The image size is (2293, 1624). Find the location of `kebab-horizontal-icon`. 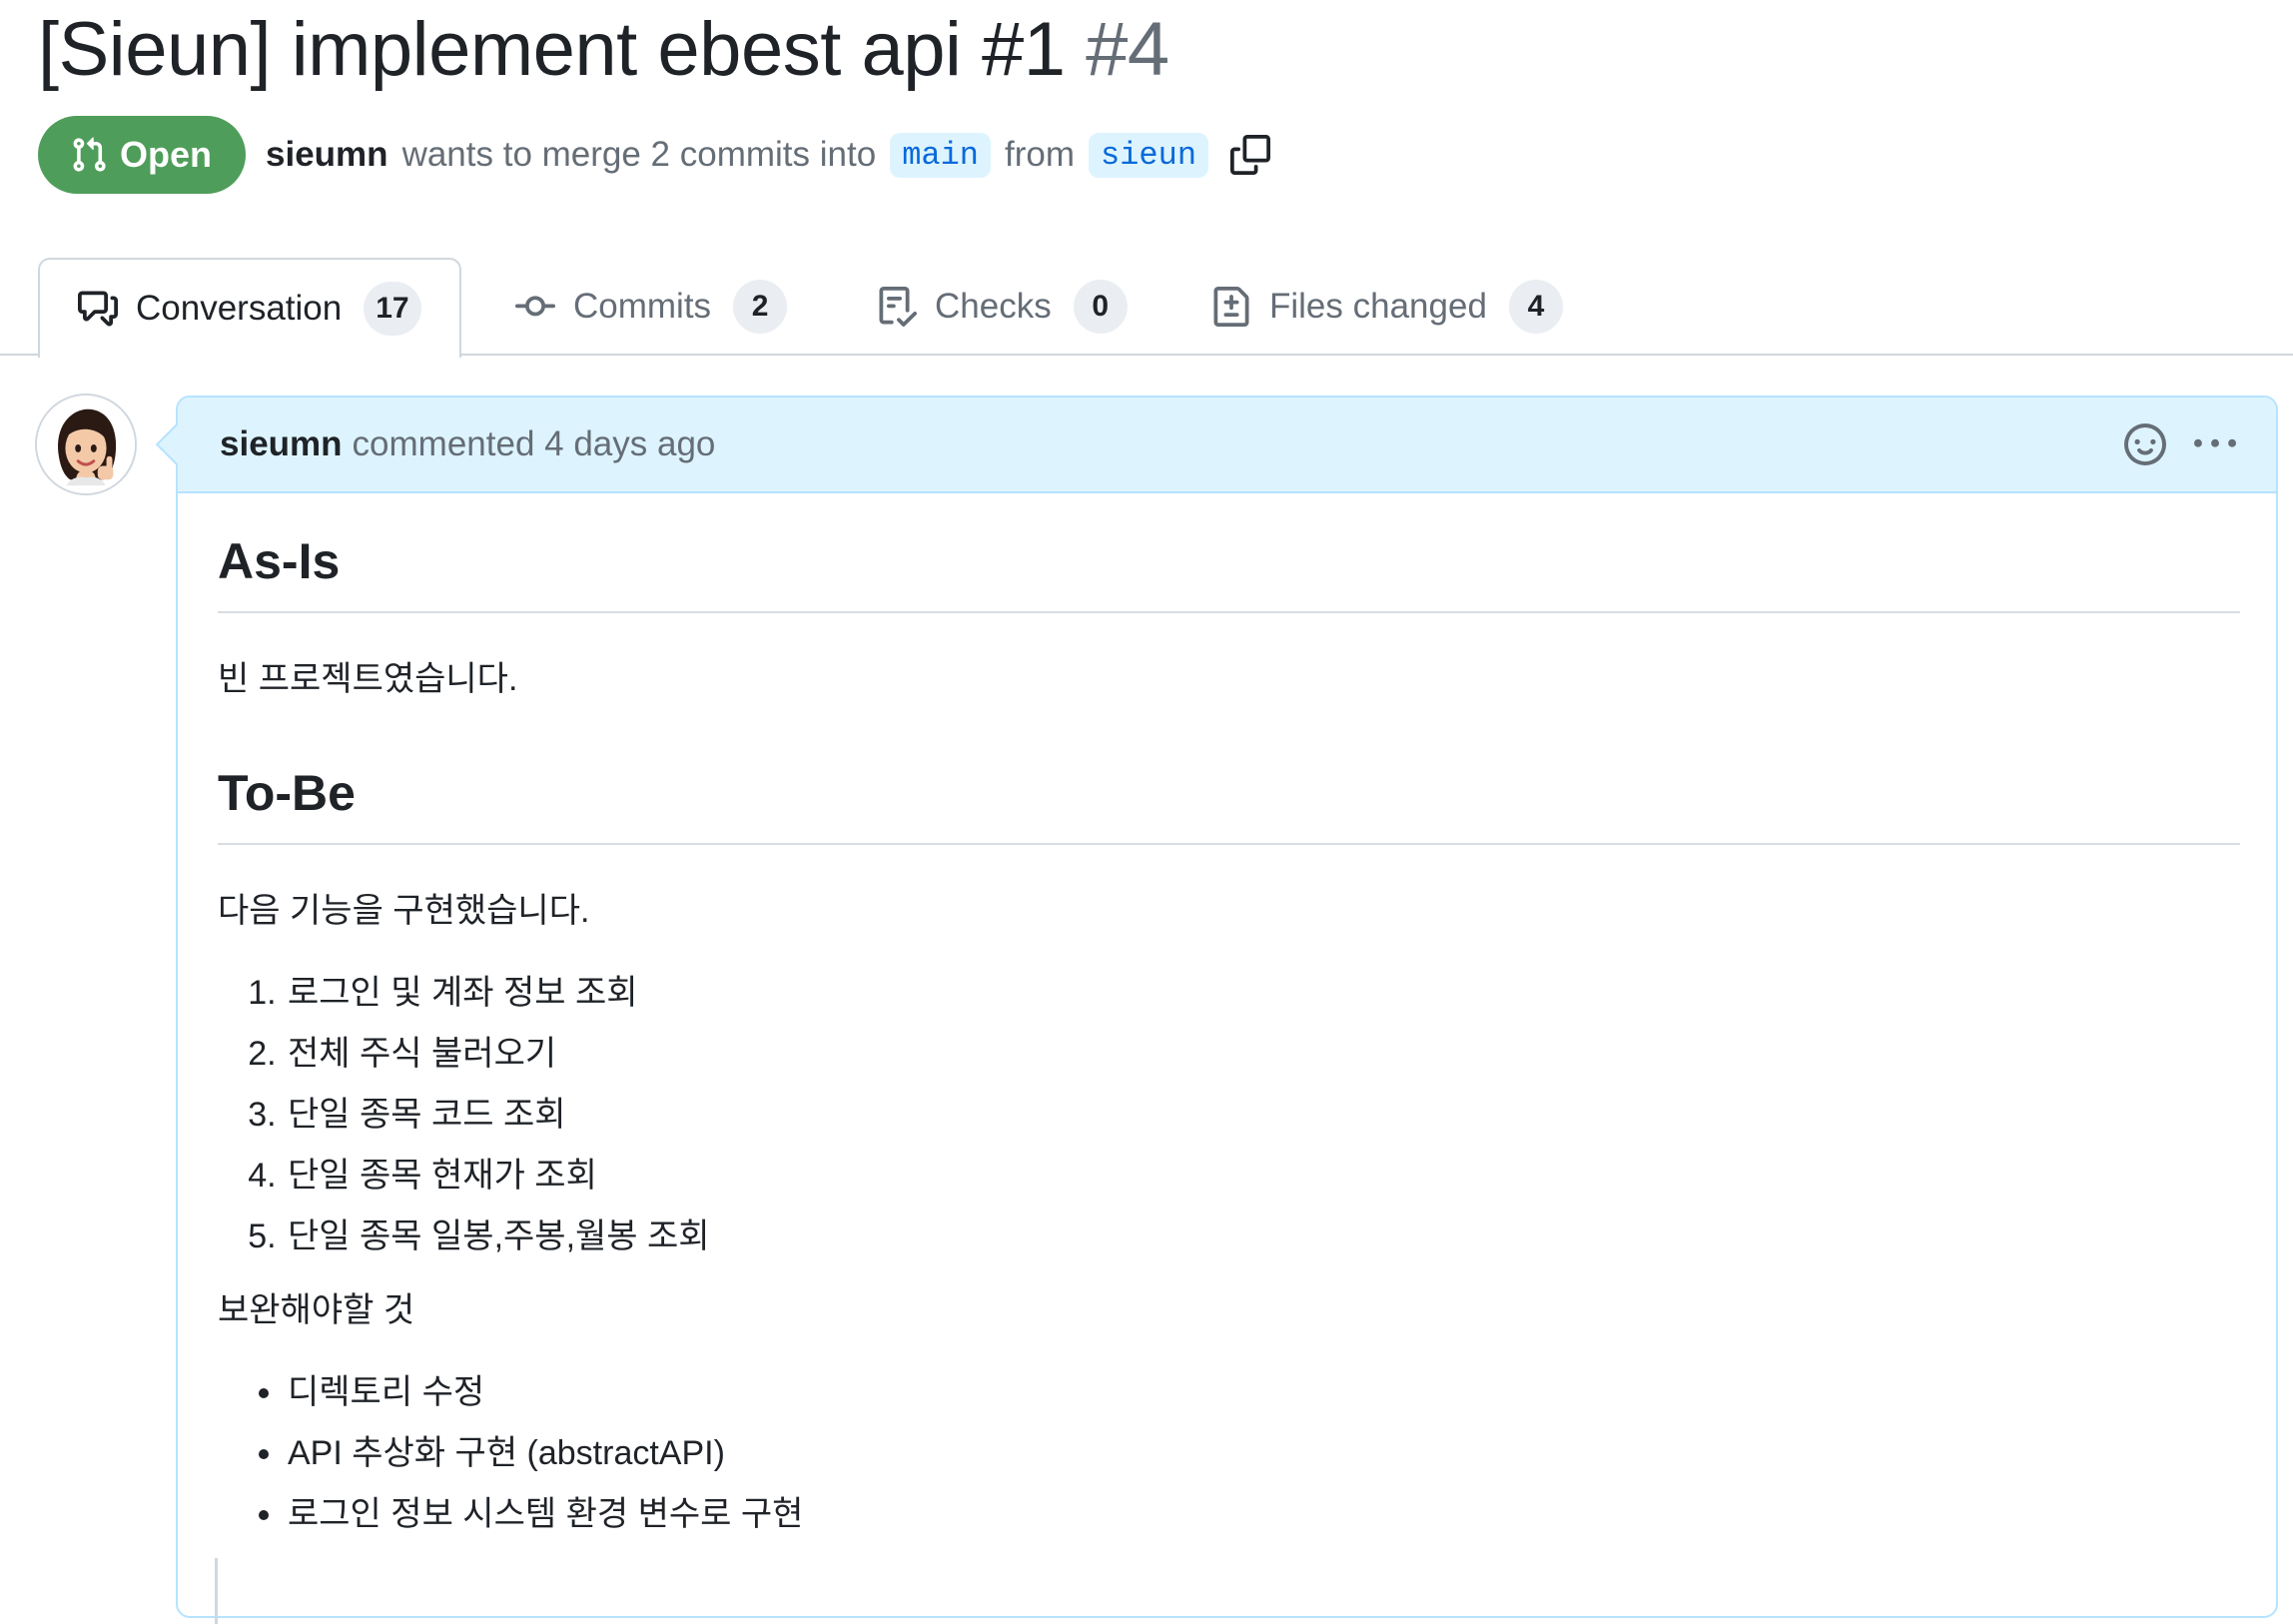

kebab-horizontal-icon is located at coordinates (2215, 442).